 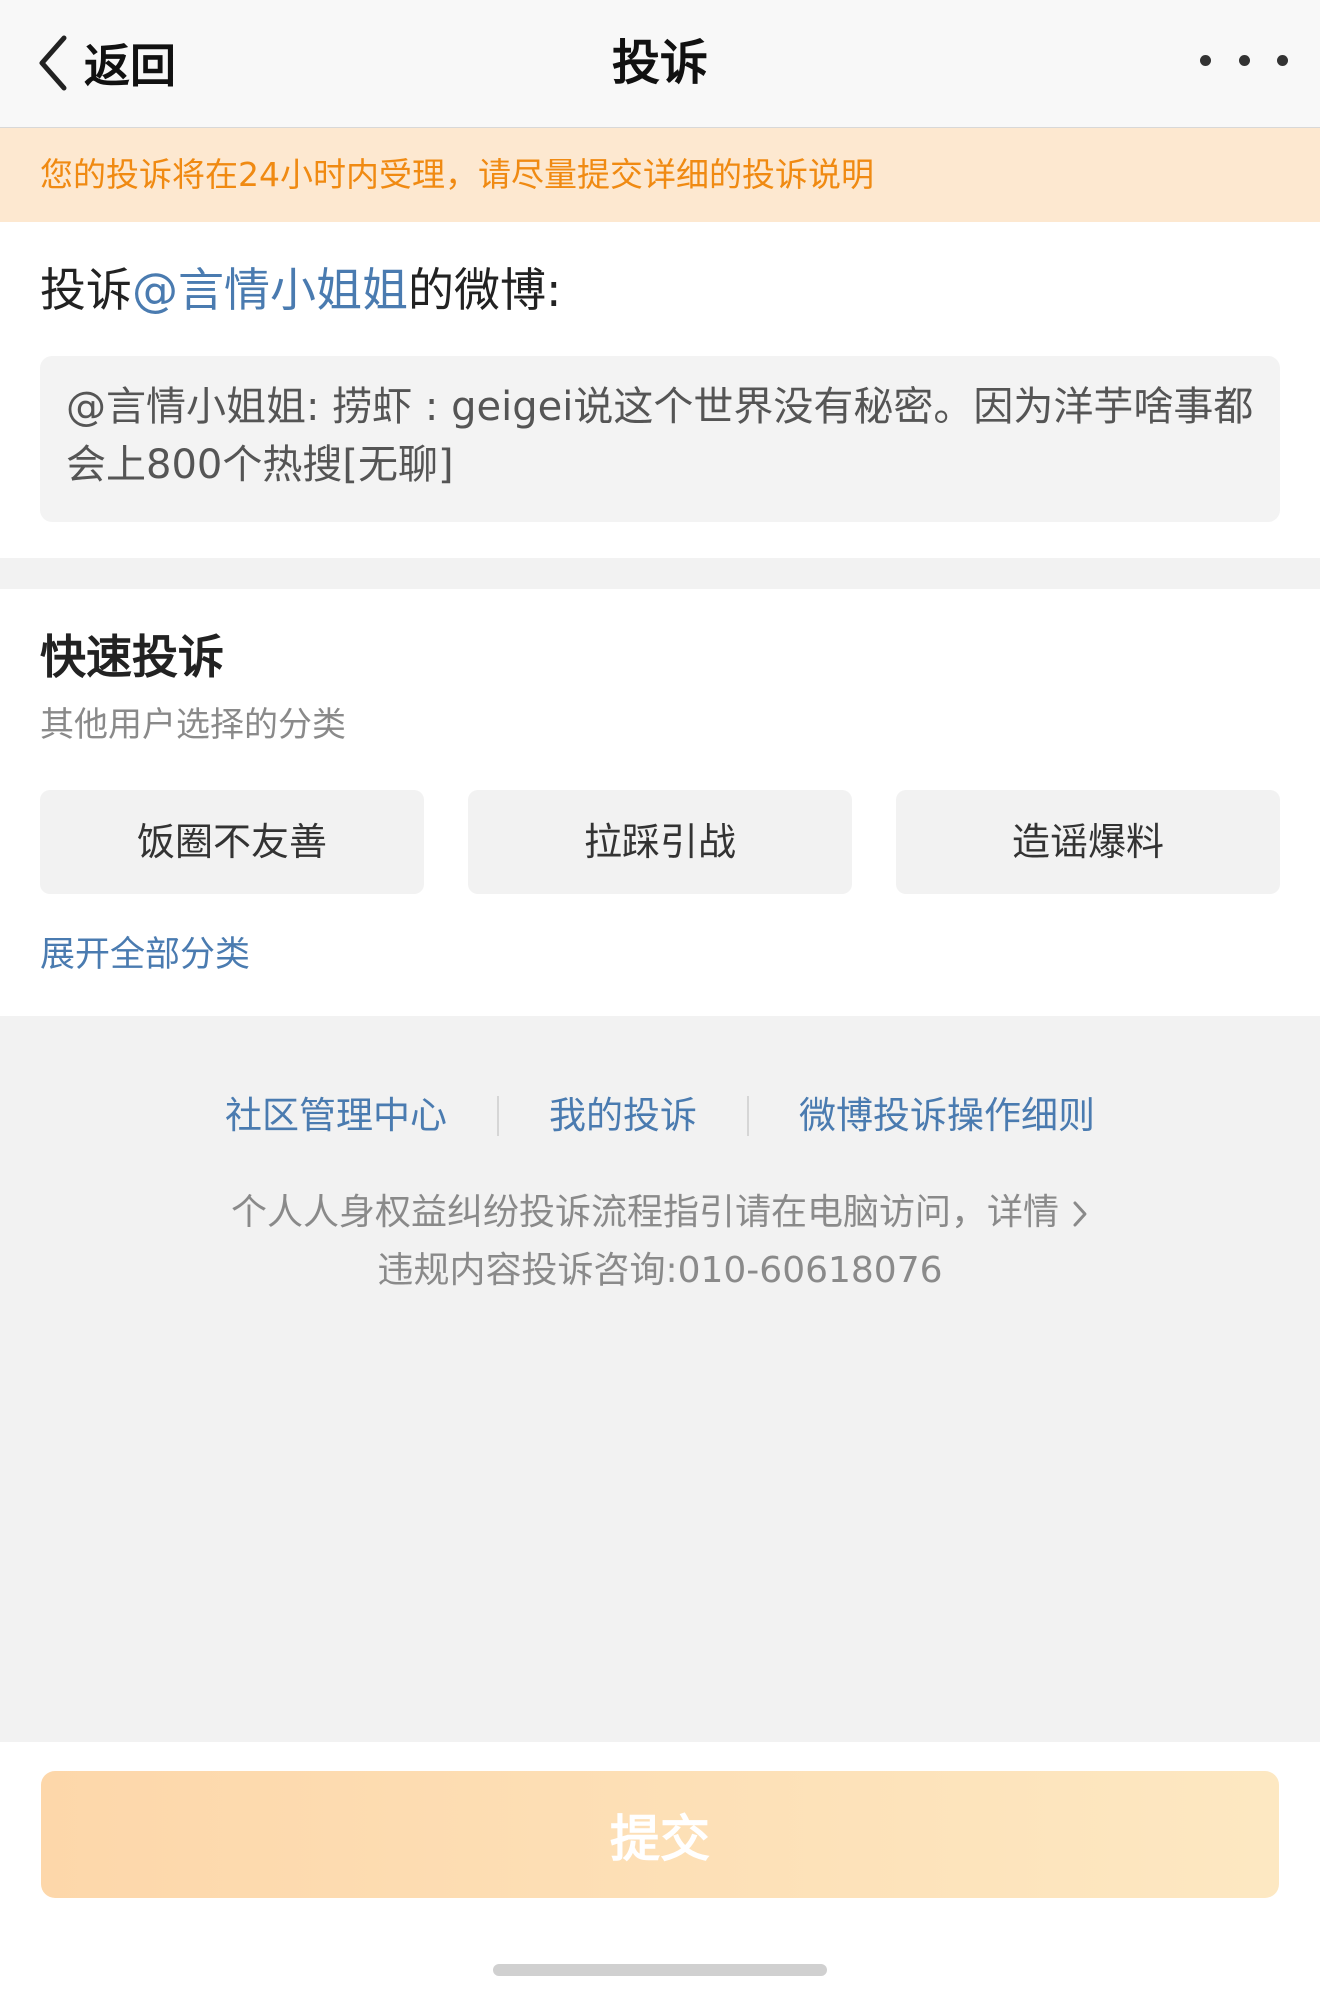 I want to click on footer-bar: 提交, so click(x=660, y=1870).